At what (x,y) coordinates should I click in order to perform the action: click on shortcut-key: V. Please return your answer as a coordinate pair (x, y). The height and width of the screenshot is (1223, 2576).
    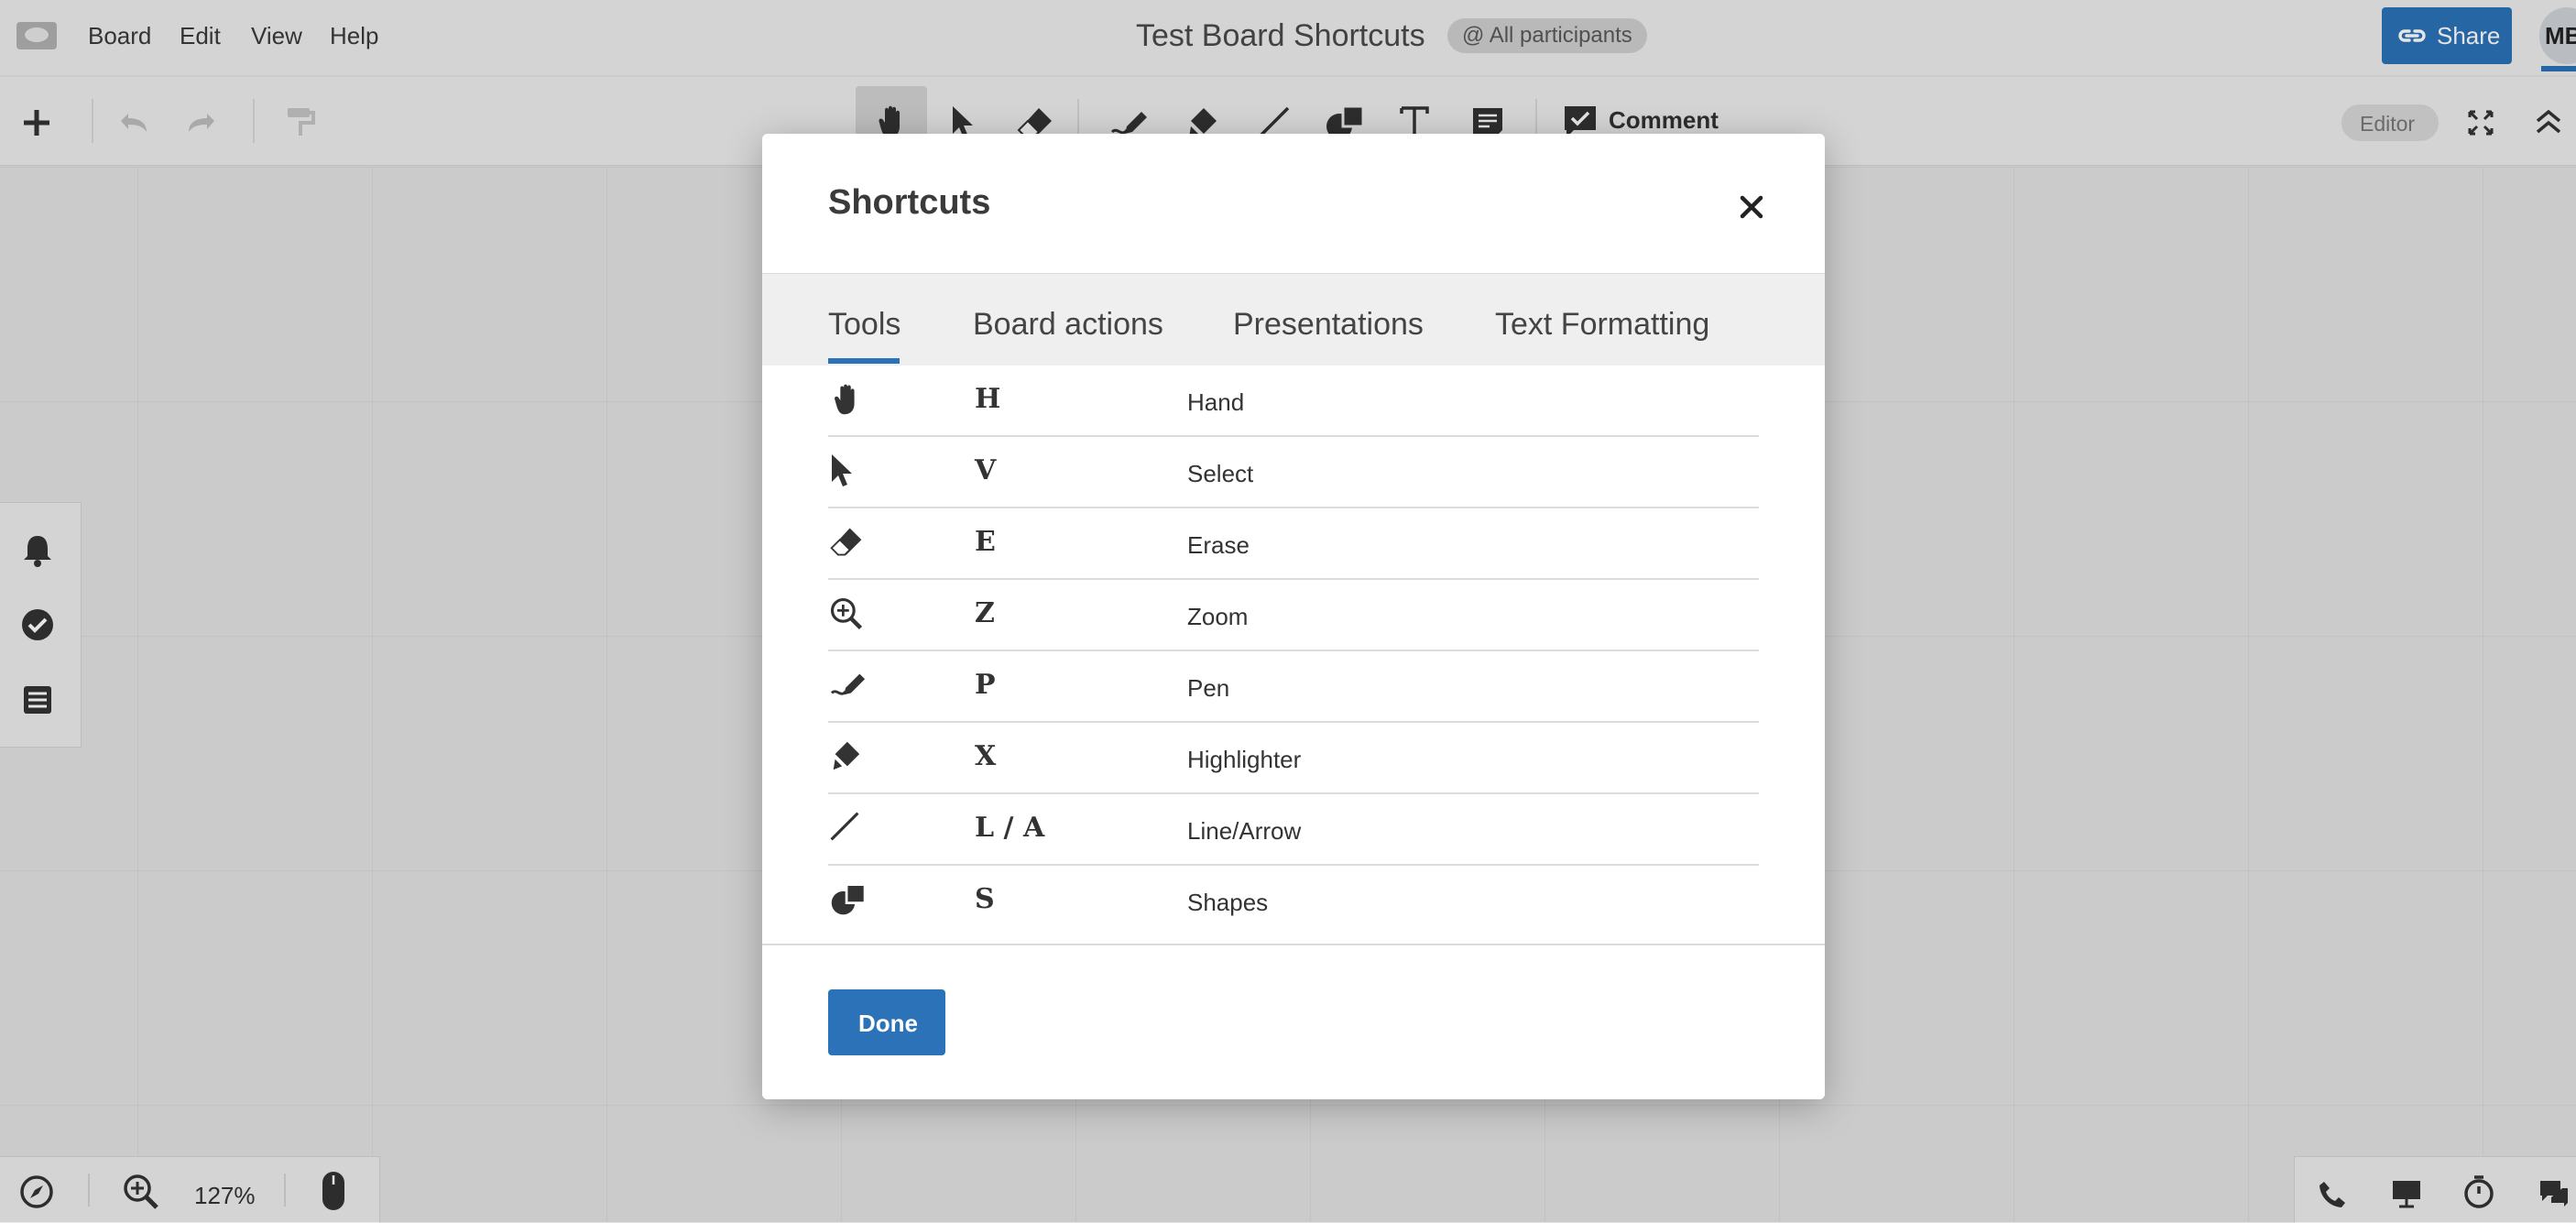
    Looking at the image, I should click on (986, 470).